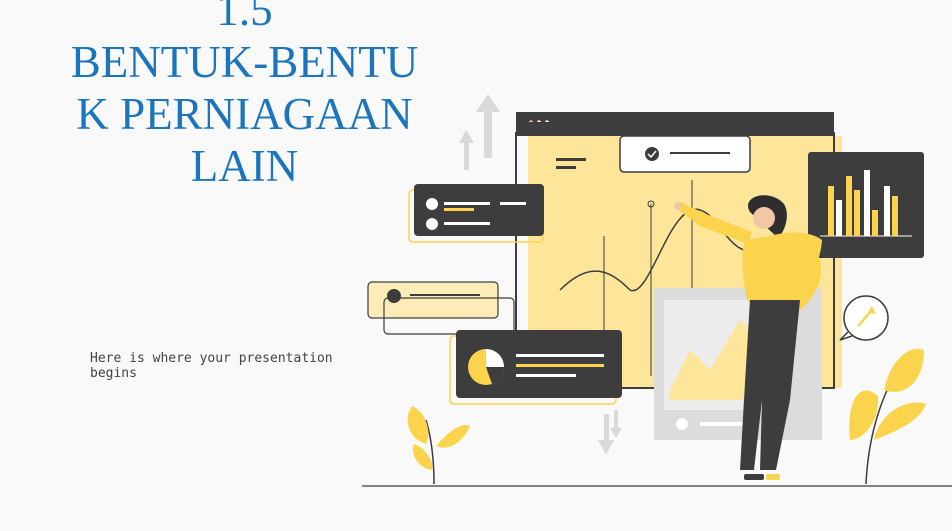 This screenshot has width=952, height=531. Describe the element at coordinates (244, 17) in the screenshot. I see `title-line-1: 1.5` at that location.